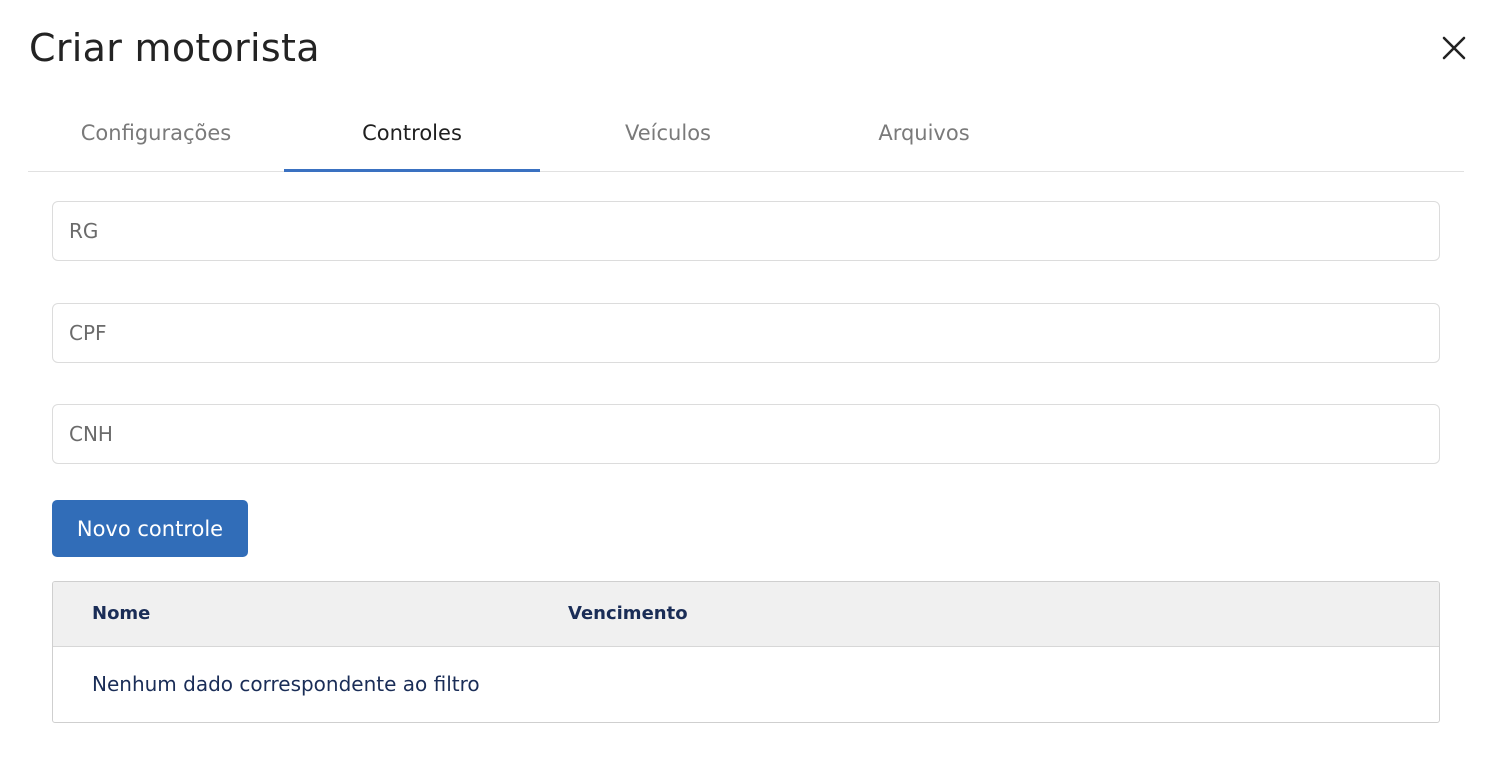 This screenshot has height=782, width=1492. Describe the element at coordinates (746, 614) in the screenshot. I see `table-header: Nome Vencimento` at that location.